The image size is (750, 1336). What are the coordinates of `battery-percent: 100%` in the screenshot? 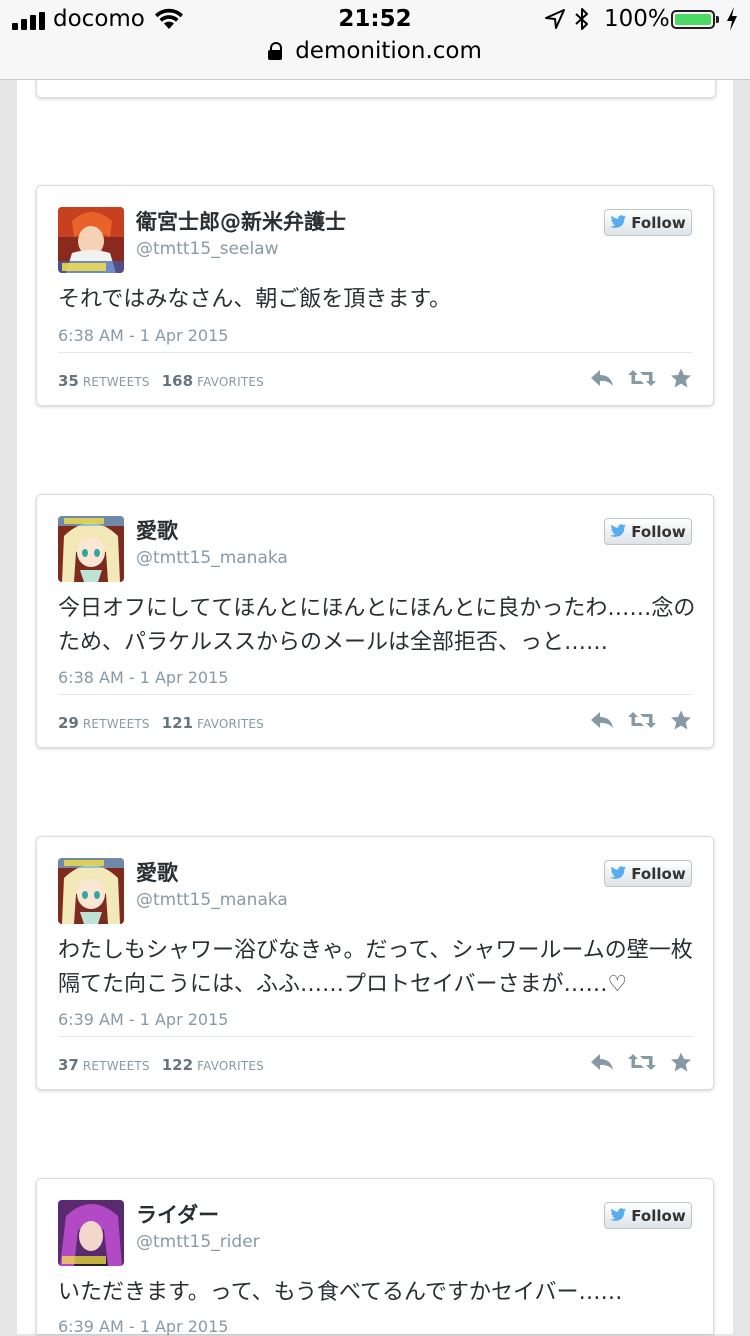 It's located at (637, 19).